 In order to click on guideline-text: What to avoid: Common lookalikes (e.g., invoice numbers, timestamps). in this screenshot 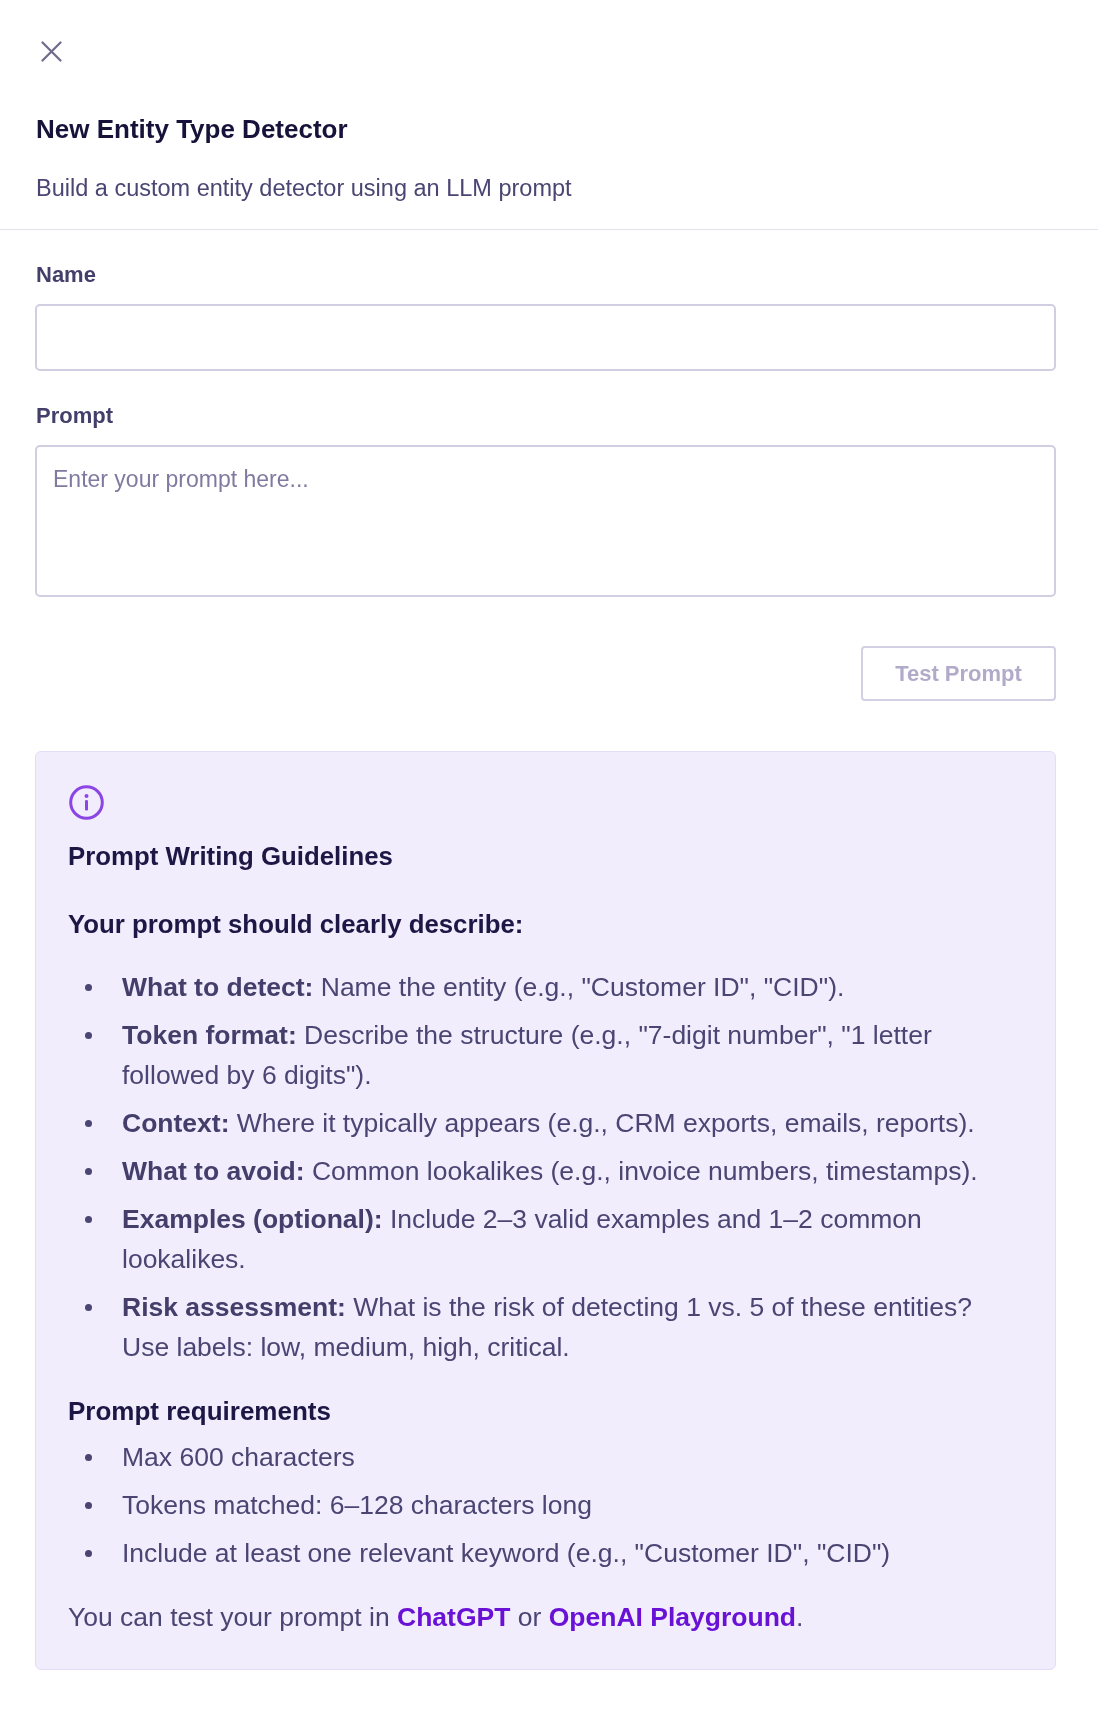, I will do `click(550, 1171)`.